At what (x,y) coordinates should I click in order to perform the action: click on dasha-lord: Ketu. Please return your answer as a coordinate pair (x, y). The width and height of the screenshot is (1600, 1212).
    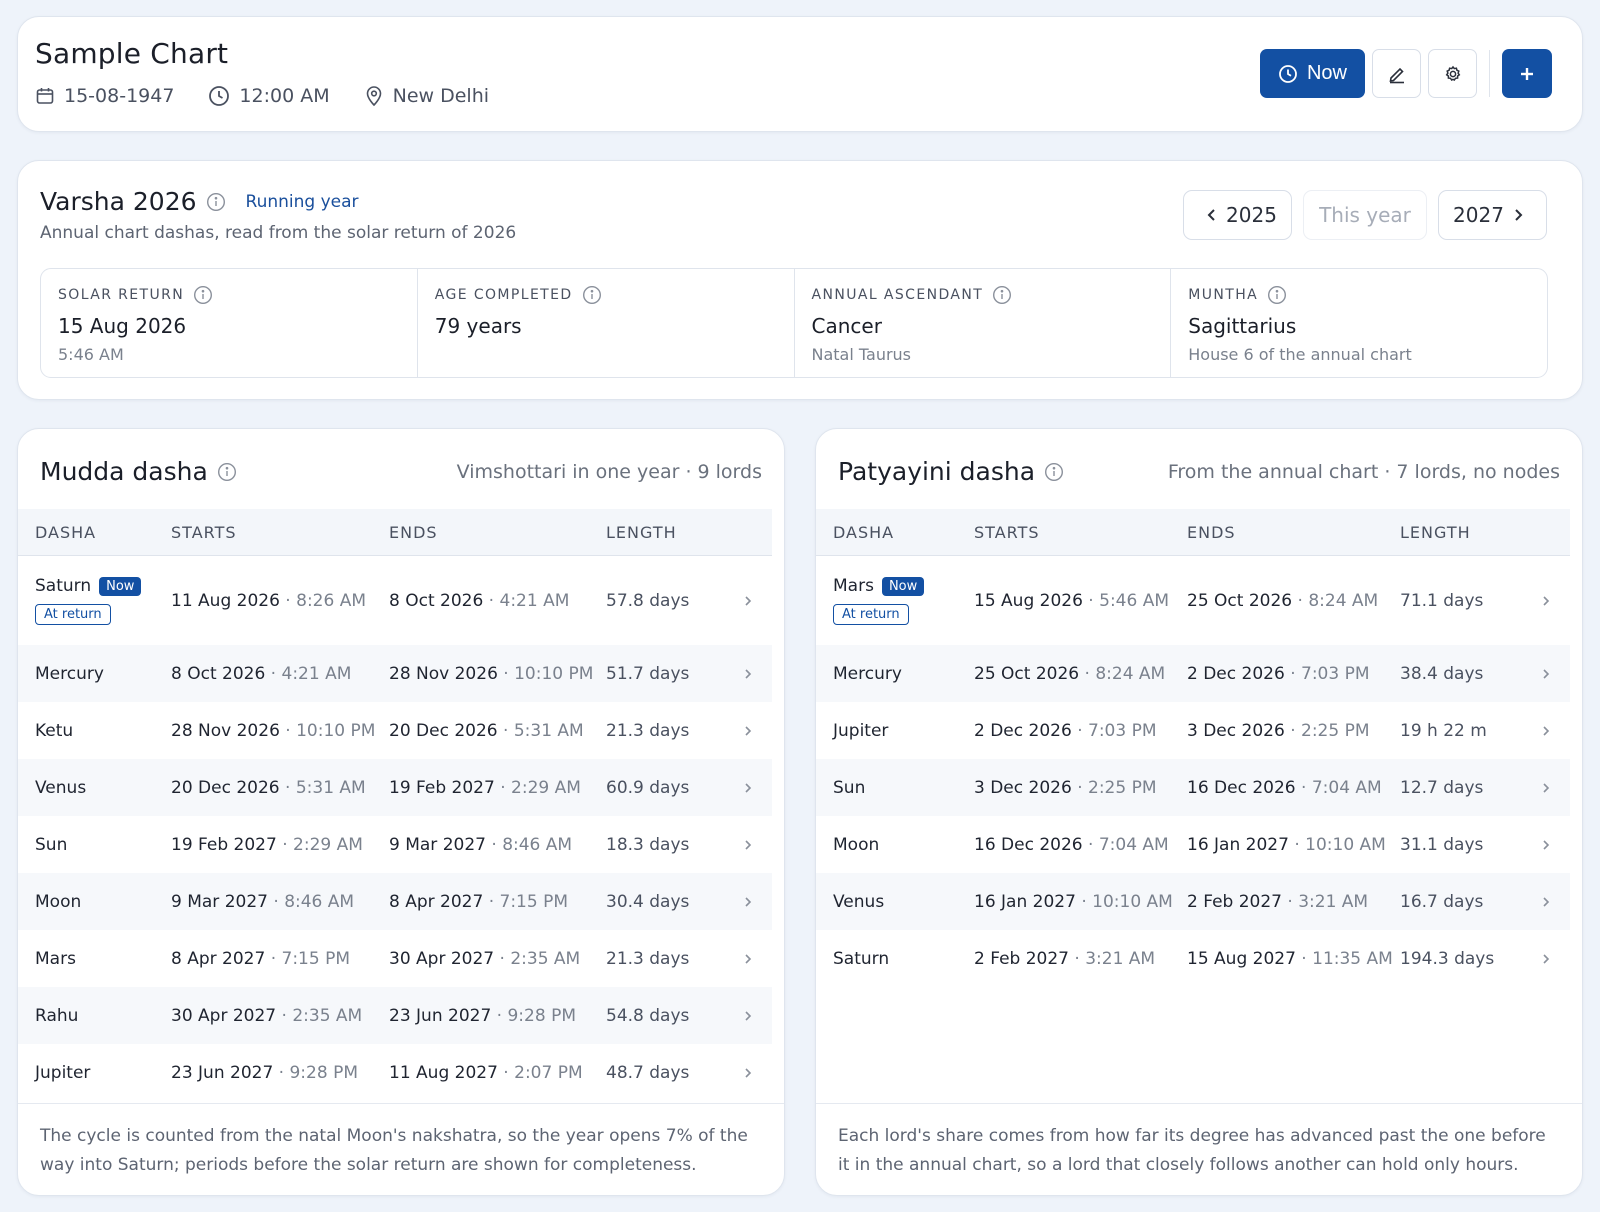
    Looking at the image, I should click on (54, 730).